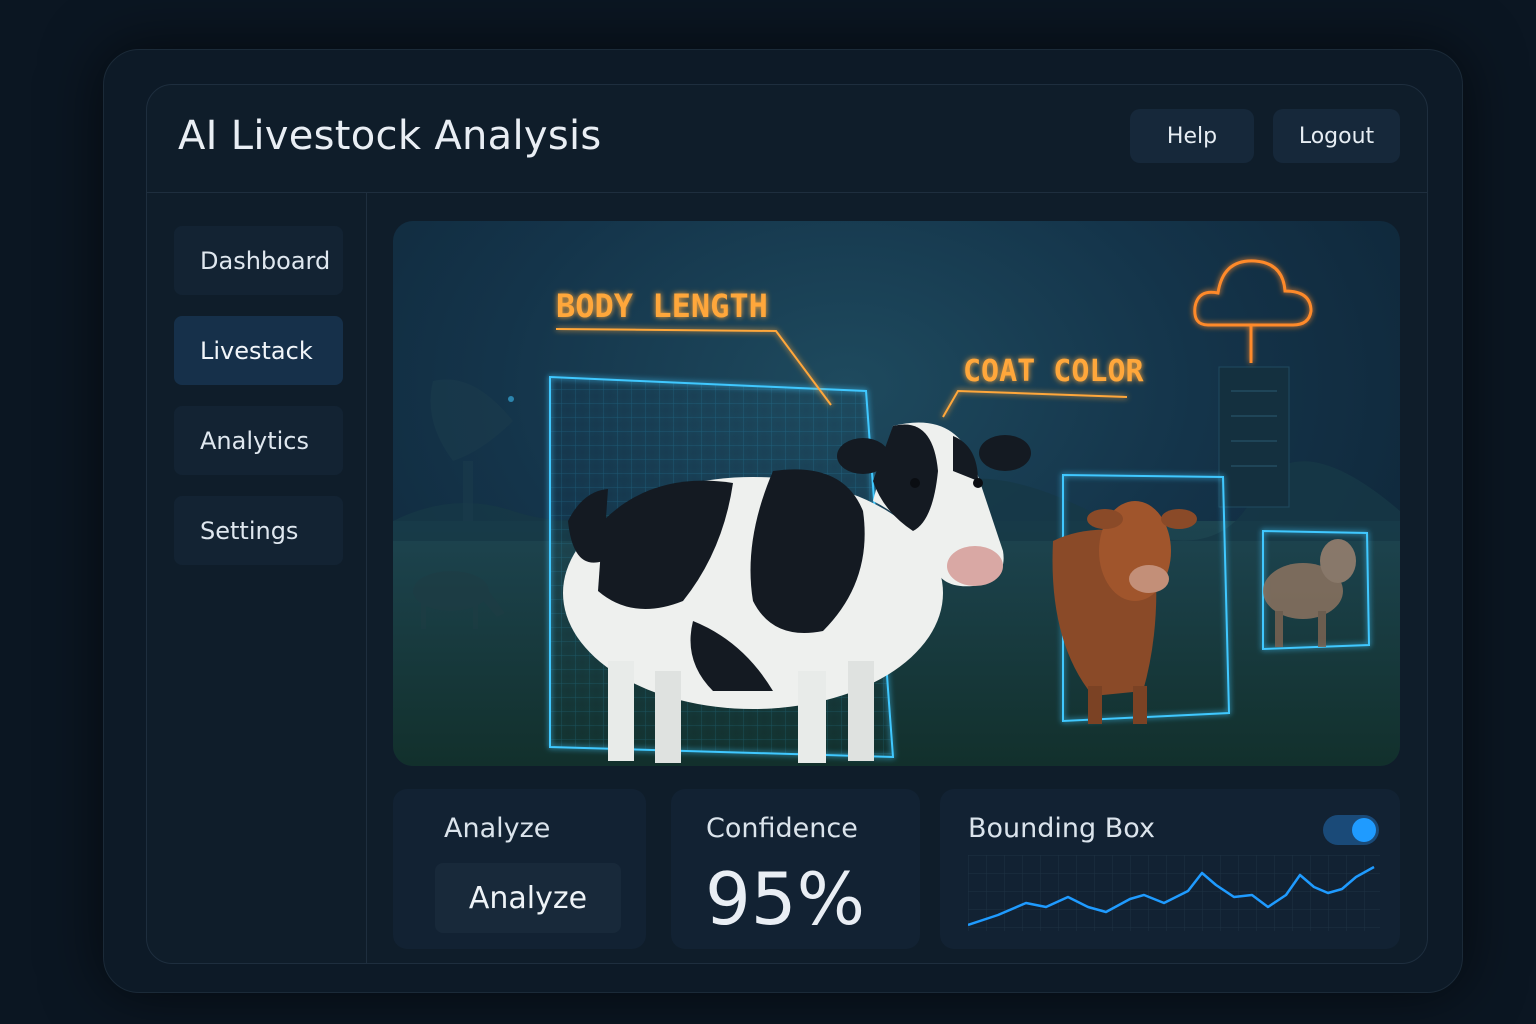 This screenshot has height=1024, width=1536. Describe the element at coordinates (662, 306) in the screenshot. I see `annotation-body-length: BODY LENGTH` at that location.